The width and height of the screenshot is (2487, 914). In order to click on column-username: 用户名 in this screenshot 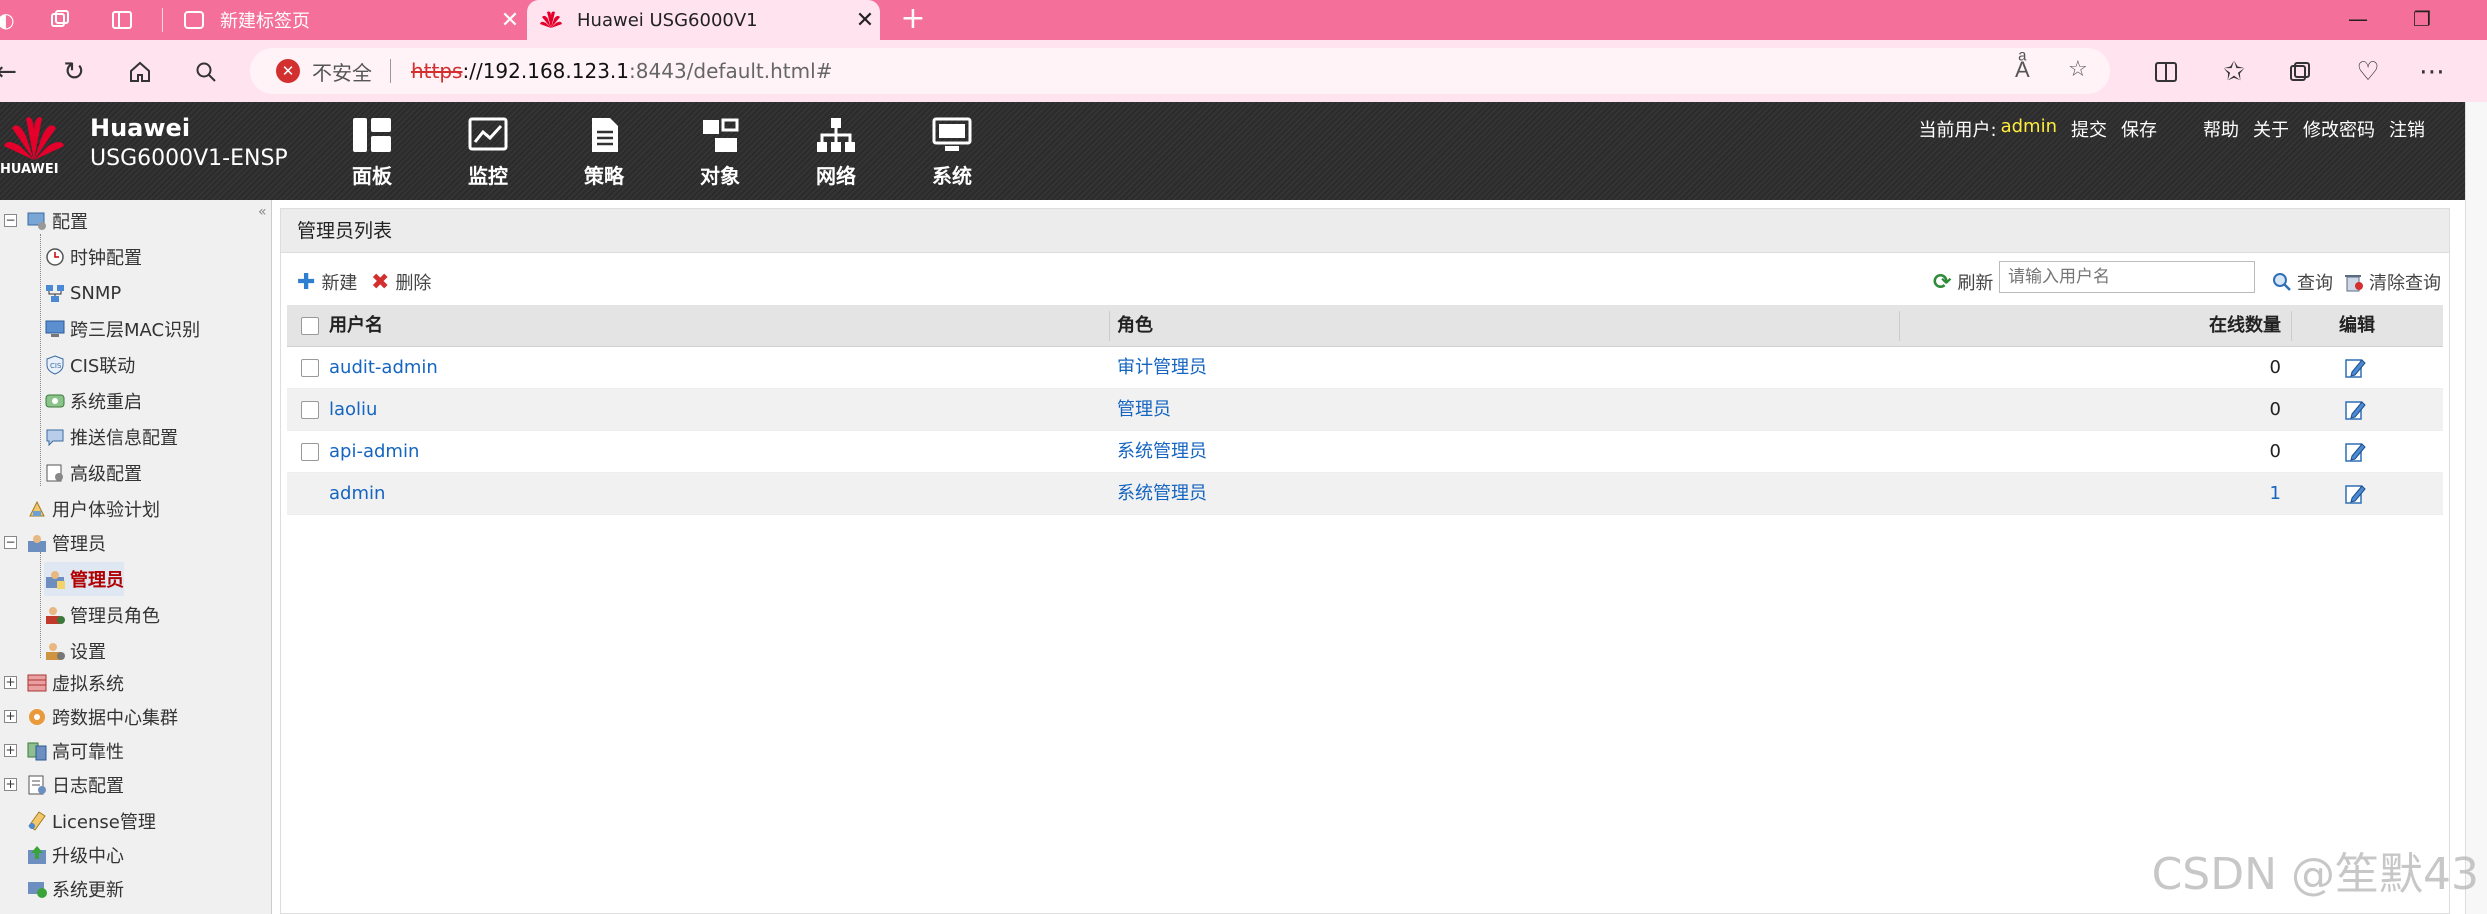, I will do `click(356, 326)`.